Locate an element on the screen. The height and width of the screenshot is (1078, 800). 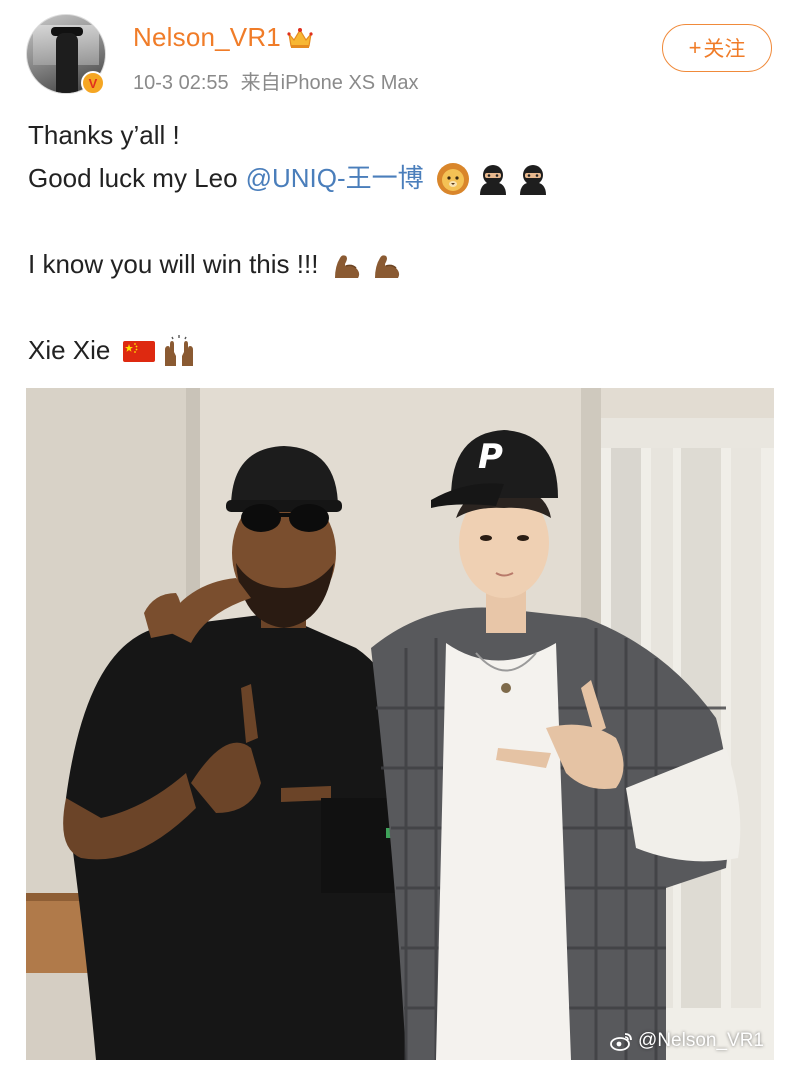
post-line-2: Good luck my Leo @UNIQ-王一博 is located at coordinates (408, 178).